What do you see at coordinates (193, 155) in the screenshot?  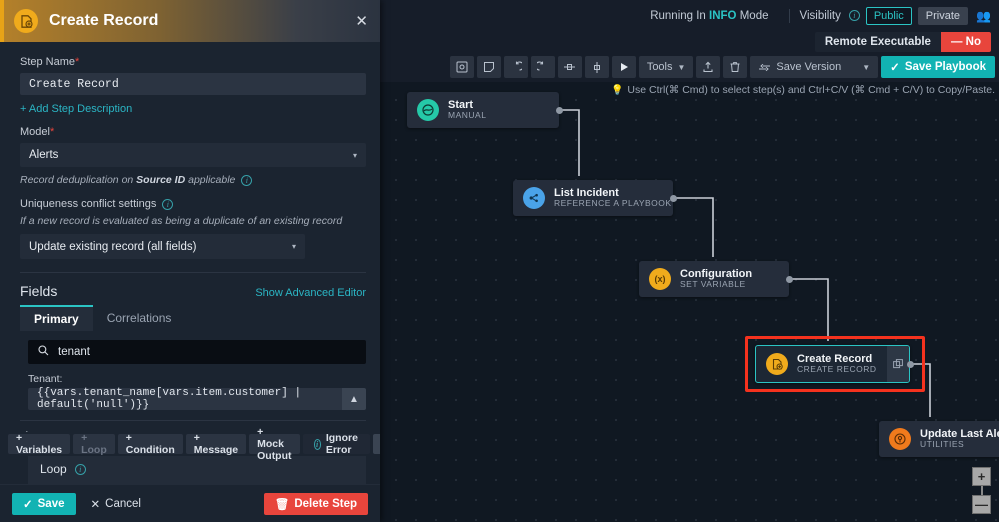 I see `model-select: Alerts ▾` at bounding box center [193, 155].